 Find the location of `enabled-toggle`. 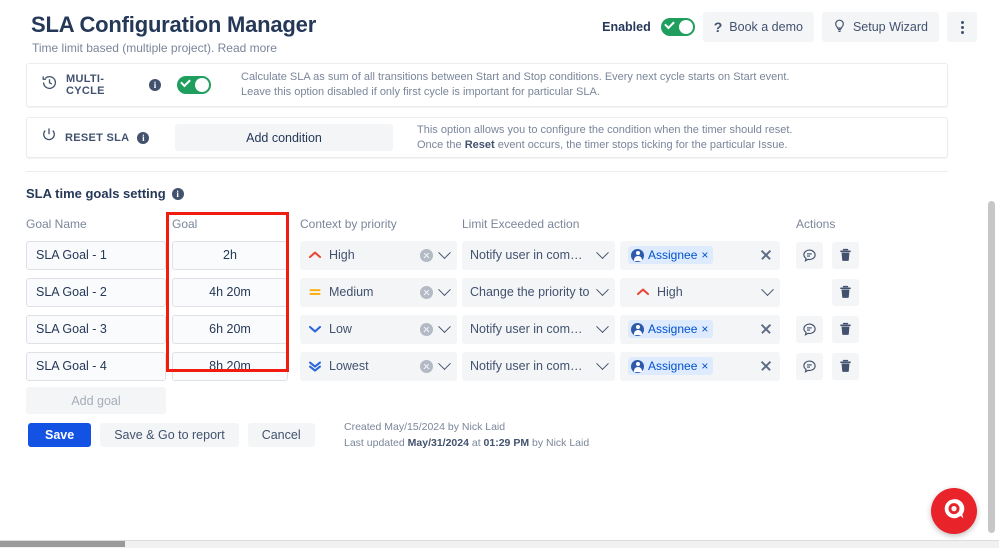

enabled-toggle is located at coordinates (677, 27).